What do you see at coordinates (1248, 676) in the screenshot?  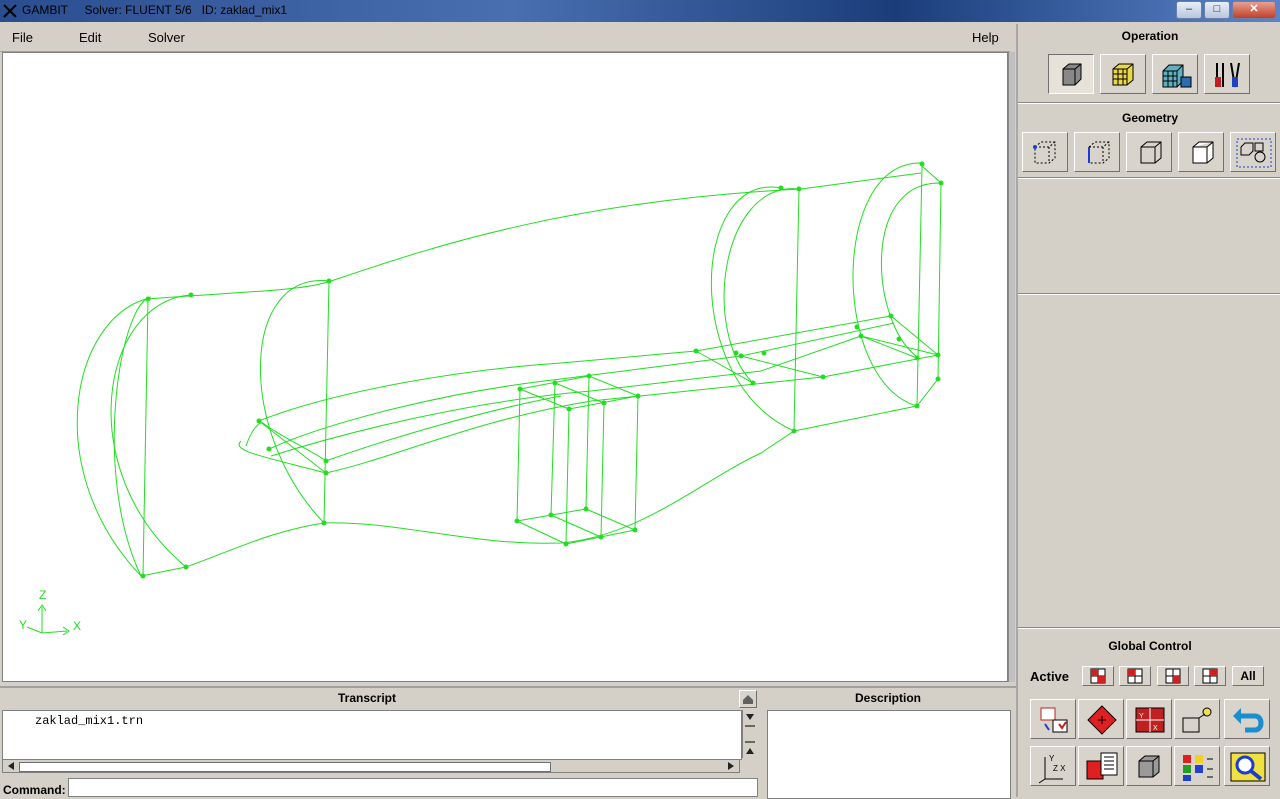 I see `active-all-button: All` at bounding box center [1248, 676].